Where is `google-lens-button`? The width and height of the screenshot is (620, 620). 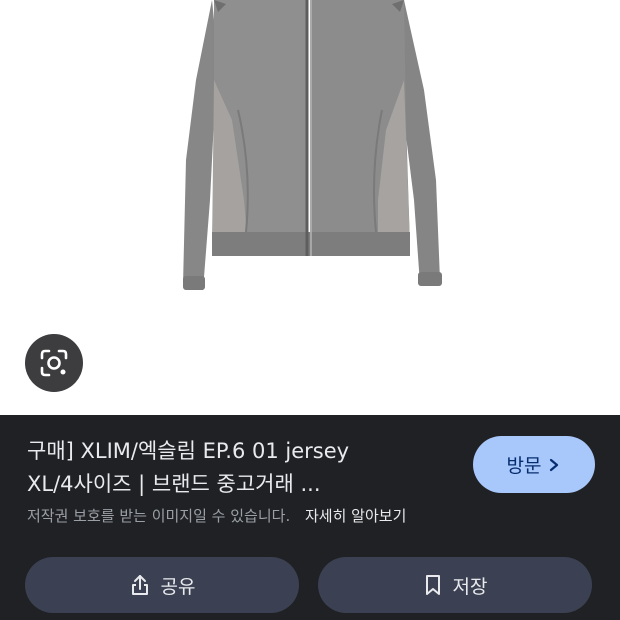 google-lens-button is located at coordinates (54, 363).